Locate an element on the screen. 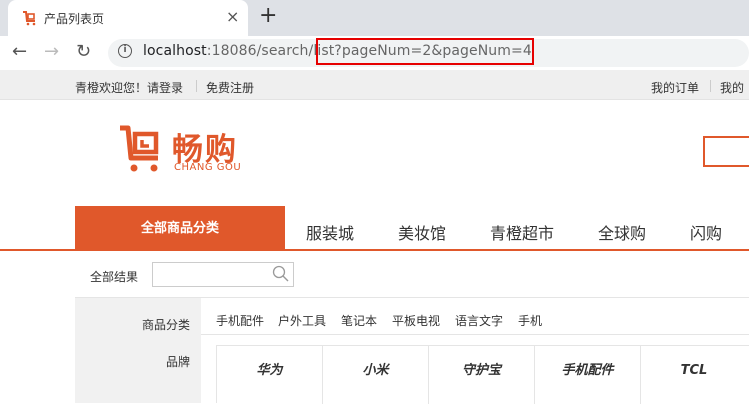 Image resolution: width=749 pixels, height=404 pixels. category-option: 手机 is located at coordinates (530, 320).